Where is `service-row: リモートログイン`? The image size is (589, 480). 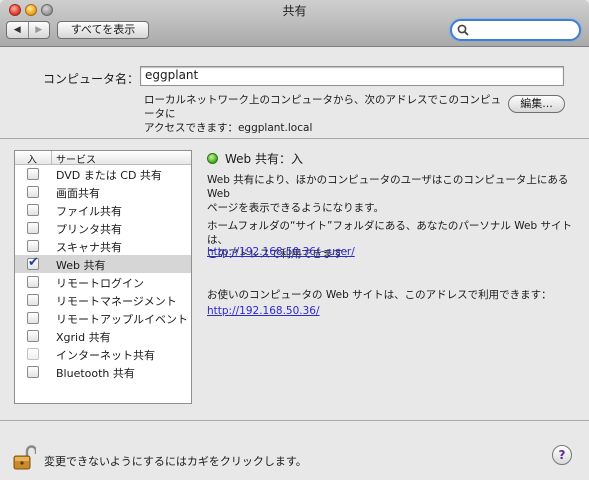
service-row: リモートログイン is located at coordinates (103, 282).